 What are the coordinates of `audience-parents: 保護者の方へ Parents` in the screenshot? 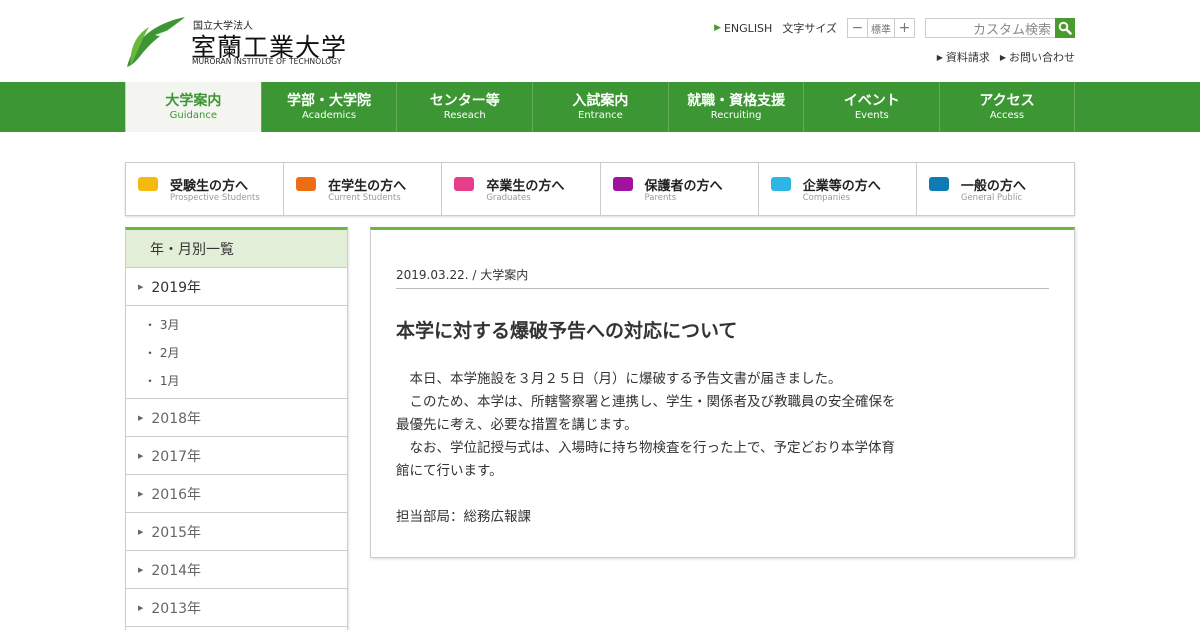 It's located at (680, 189).